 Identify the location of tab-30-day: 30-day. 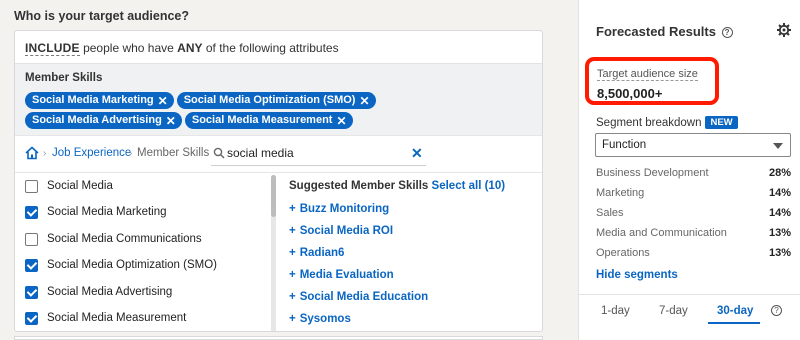
(735, 311).